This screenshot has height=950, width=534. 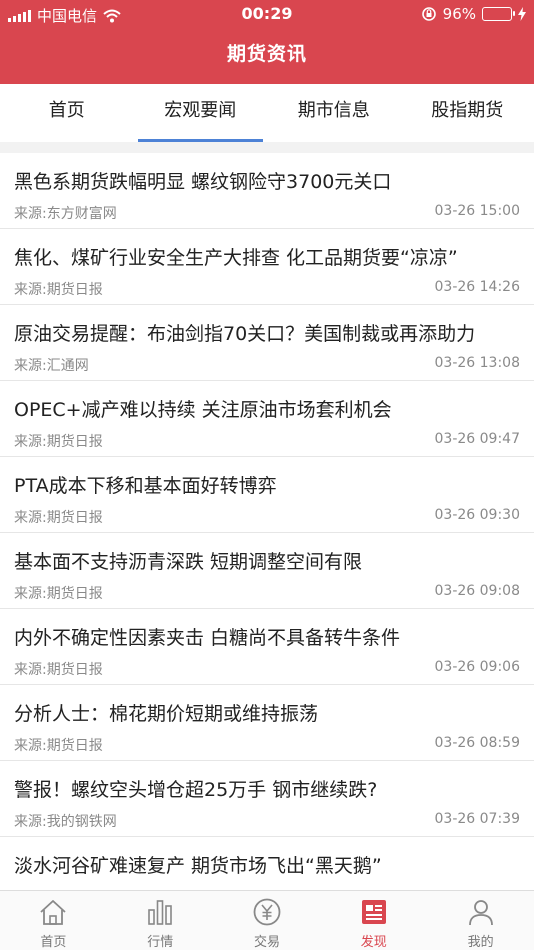 I want to click on news-time: 03-26 13:08, so click(x=477, y=363).